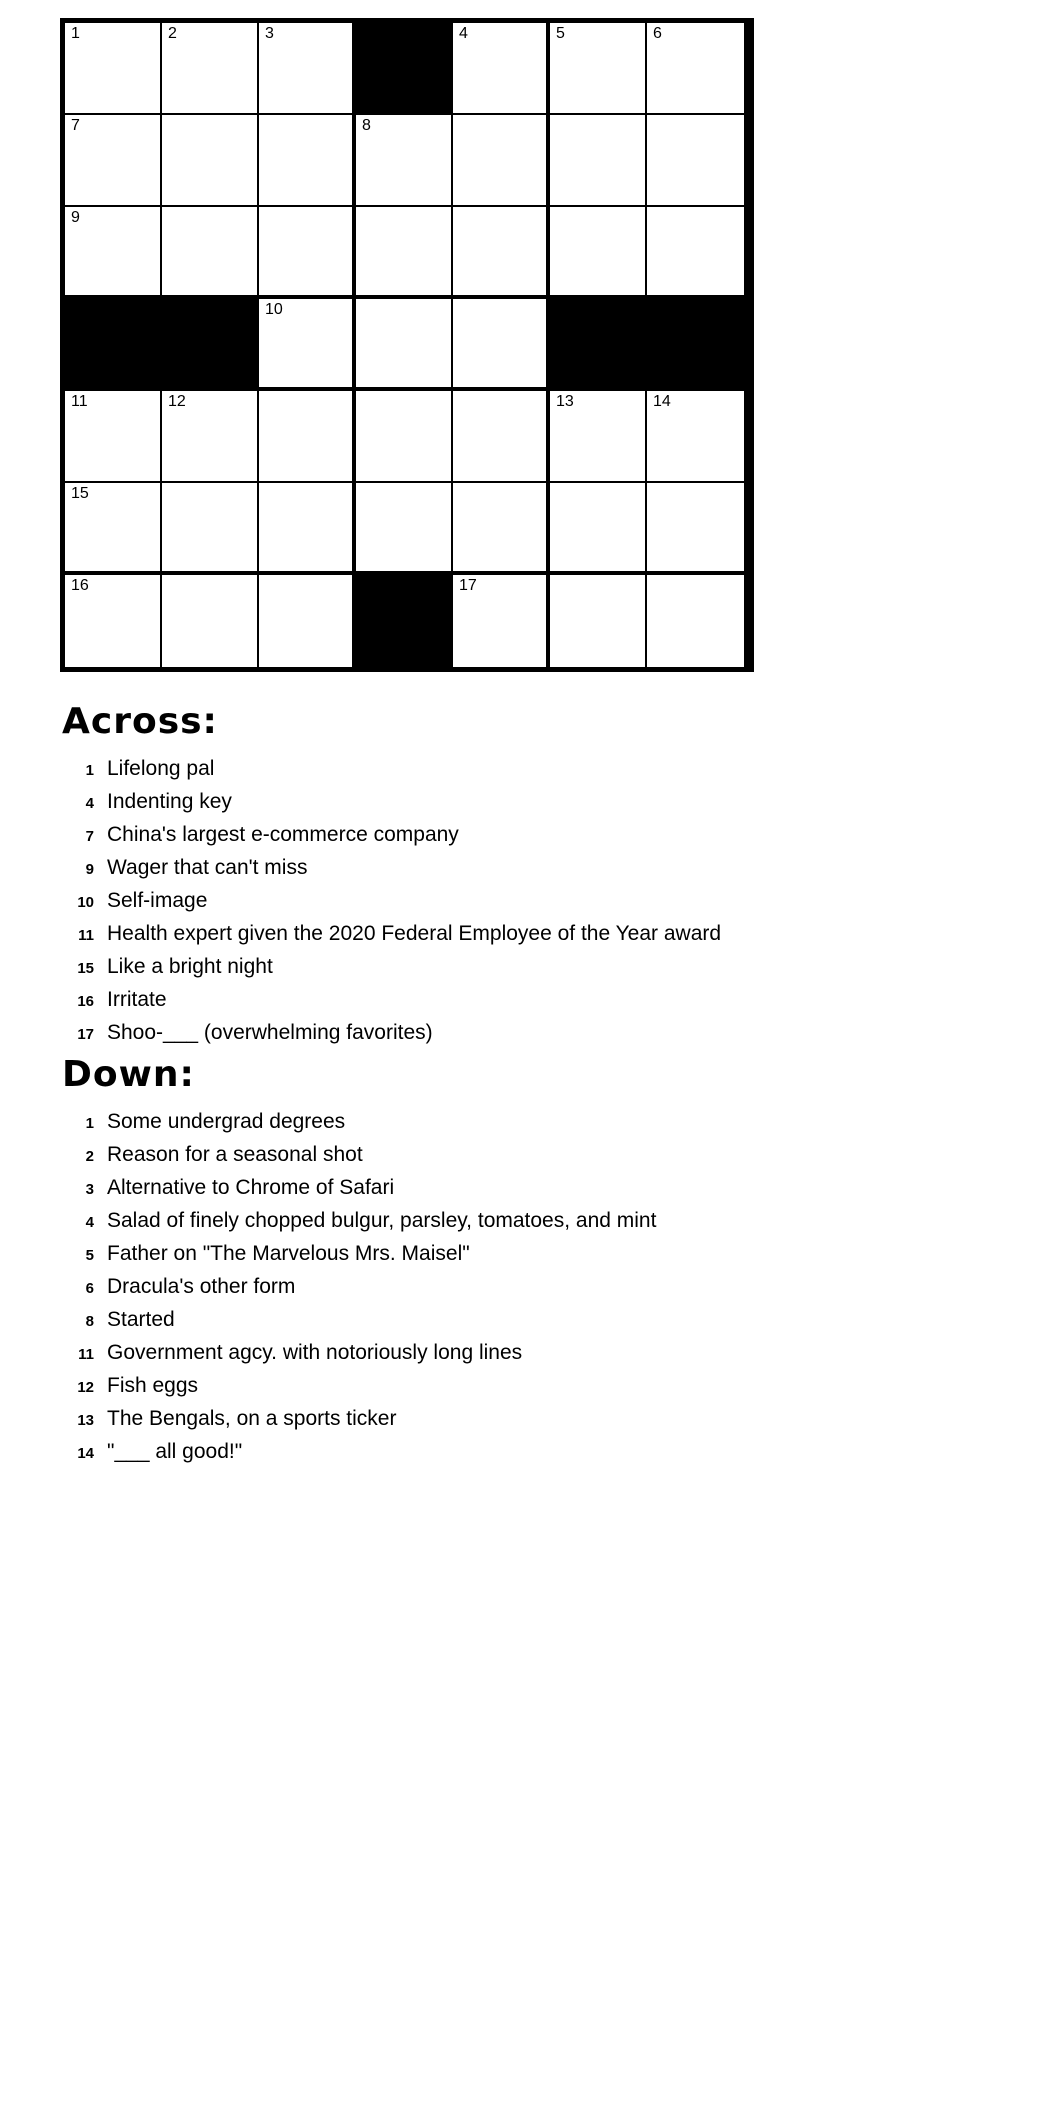 This screenshot has height=2102, width=1048. I want to click on grid-cell: 13, so click(598, 437).